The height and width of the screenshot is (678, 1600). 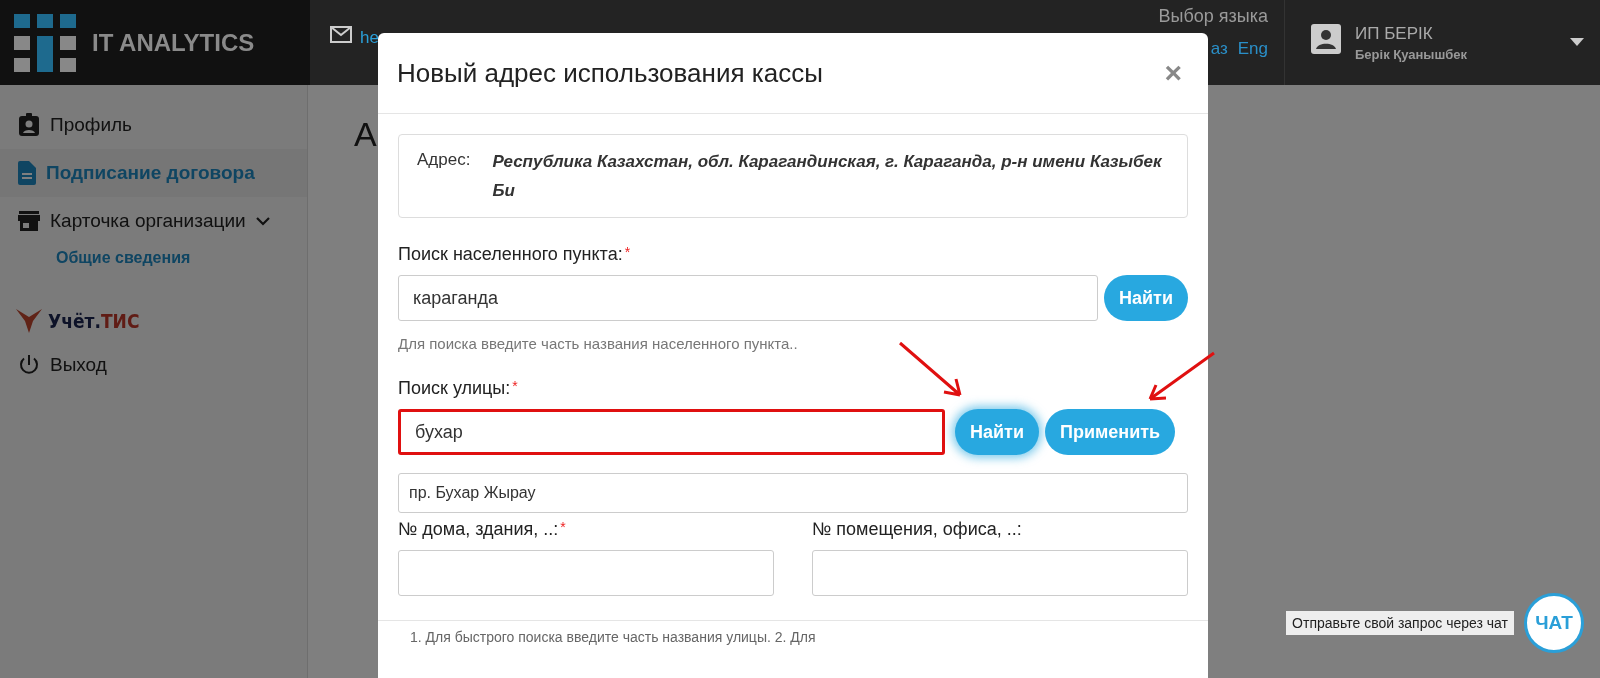 What do you see at coordinates (610, 73) in the screenshot?
I see `modal-title: Новый адрес использования кассы` at bounding box center [610, 73].